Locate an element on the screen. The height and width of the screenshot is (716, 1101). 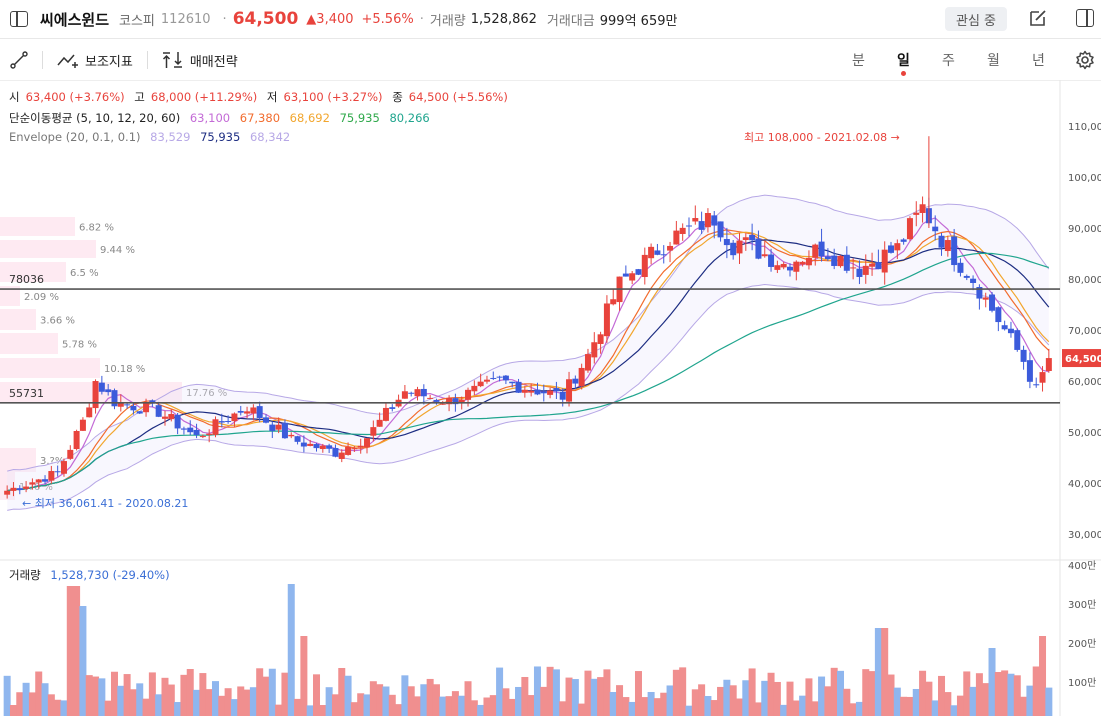
current-price: 64,500 is located at coordinates (265, 19).